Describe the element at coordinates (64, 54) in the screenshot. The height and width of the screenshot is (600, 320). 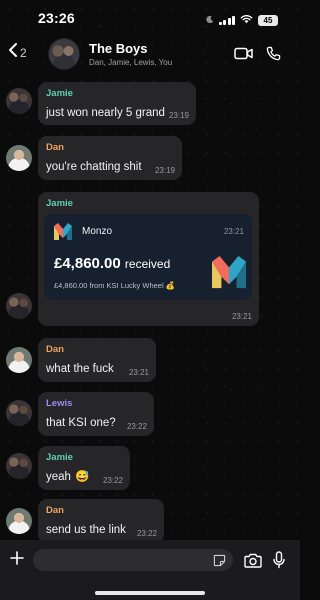
I see `group-avatar` at that location.